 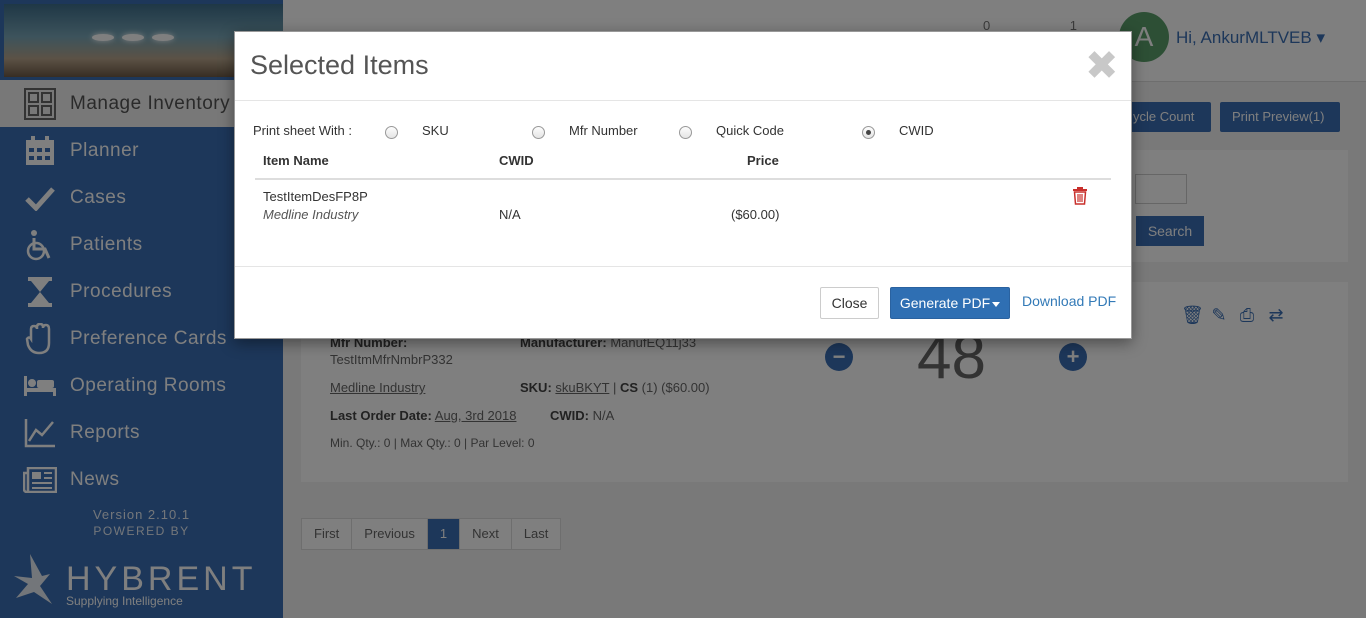 What do you see at coordinates (302, 130) in the screenshot?
I see `print-sheet-label: Print sheet With :` at bounding box center [302, 130].